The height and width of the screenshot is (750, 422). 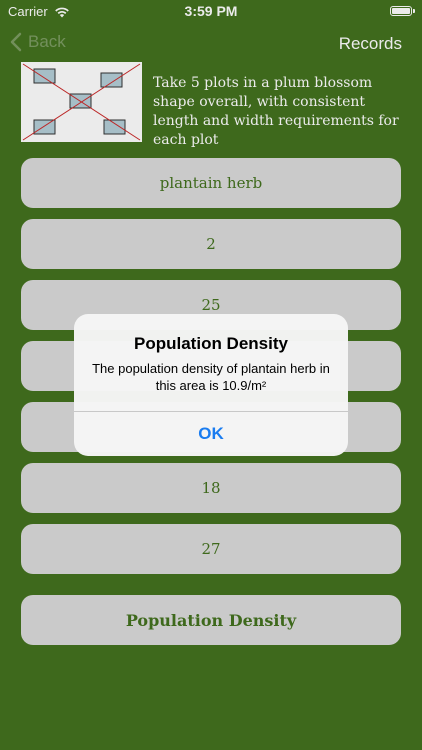 I want to click on alert-title: Population Density, so click(x=211, y=343).